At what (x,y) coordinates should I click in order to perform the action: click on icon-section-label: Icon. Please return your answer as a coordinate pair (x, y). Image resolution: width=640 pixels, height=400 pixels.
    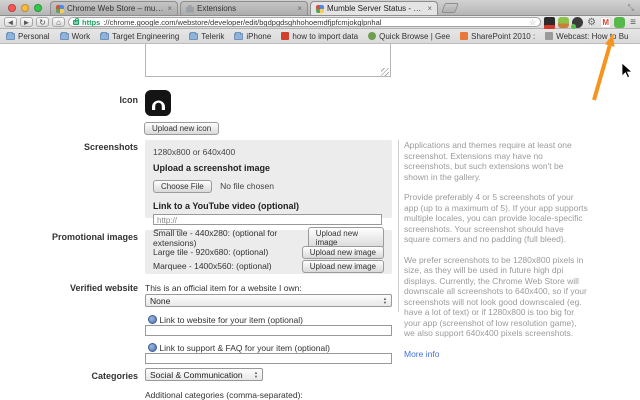
    Looking at the image, I should click on (128, 100).